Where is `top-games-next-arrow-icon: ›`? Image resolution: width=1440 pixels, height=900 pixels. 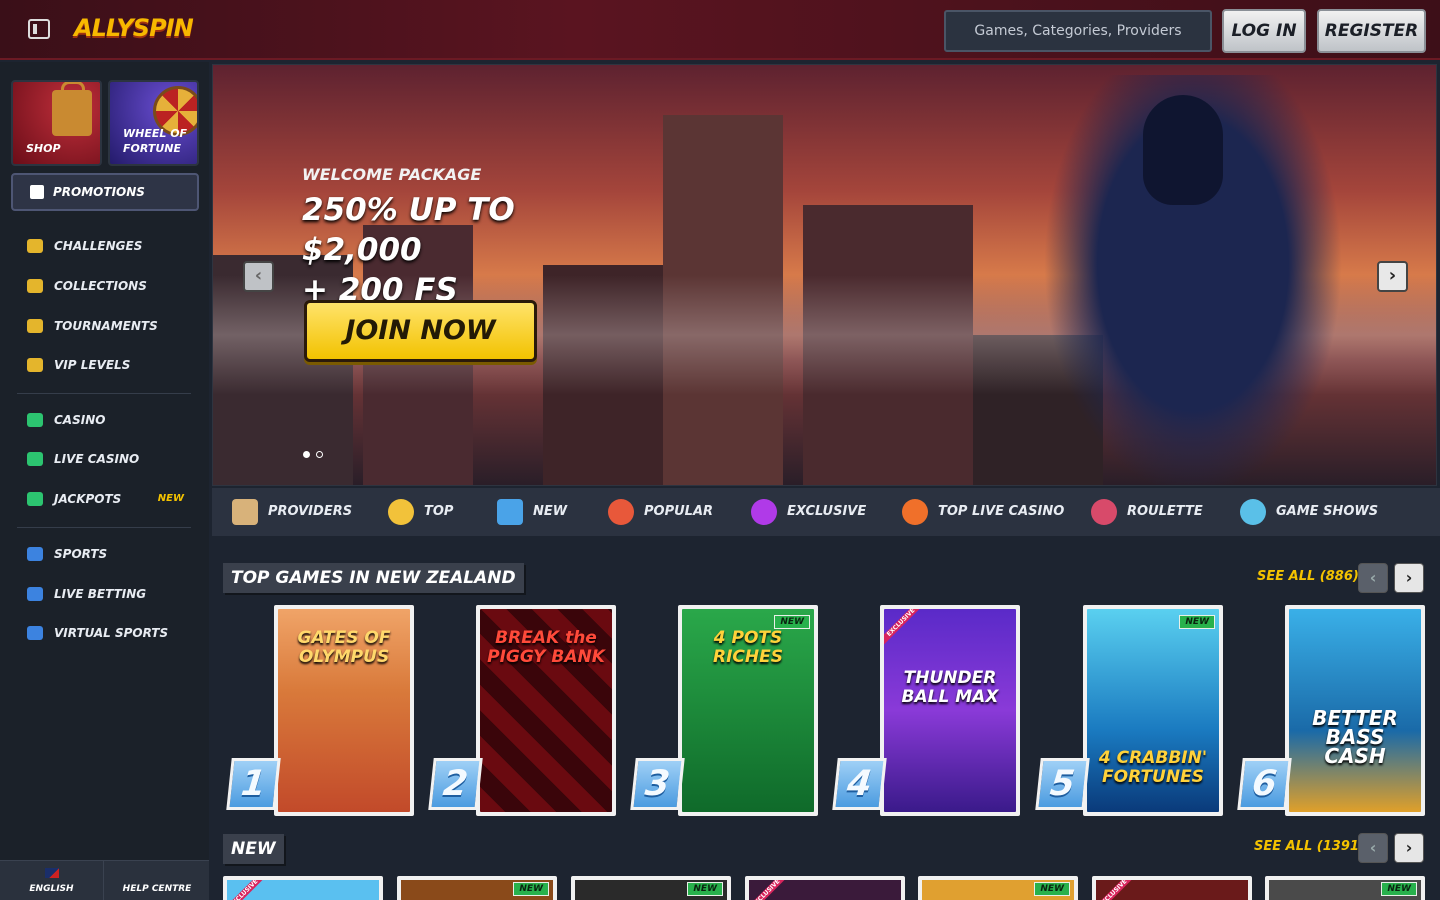
top-games-next-arrow-icon: › is located at coordinates (1409, 578).